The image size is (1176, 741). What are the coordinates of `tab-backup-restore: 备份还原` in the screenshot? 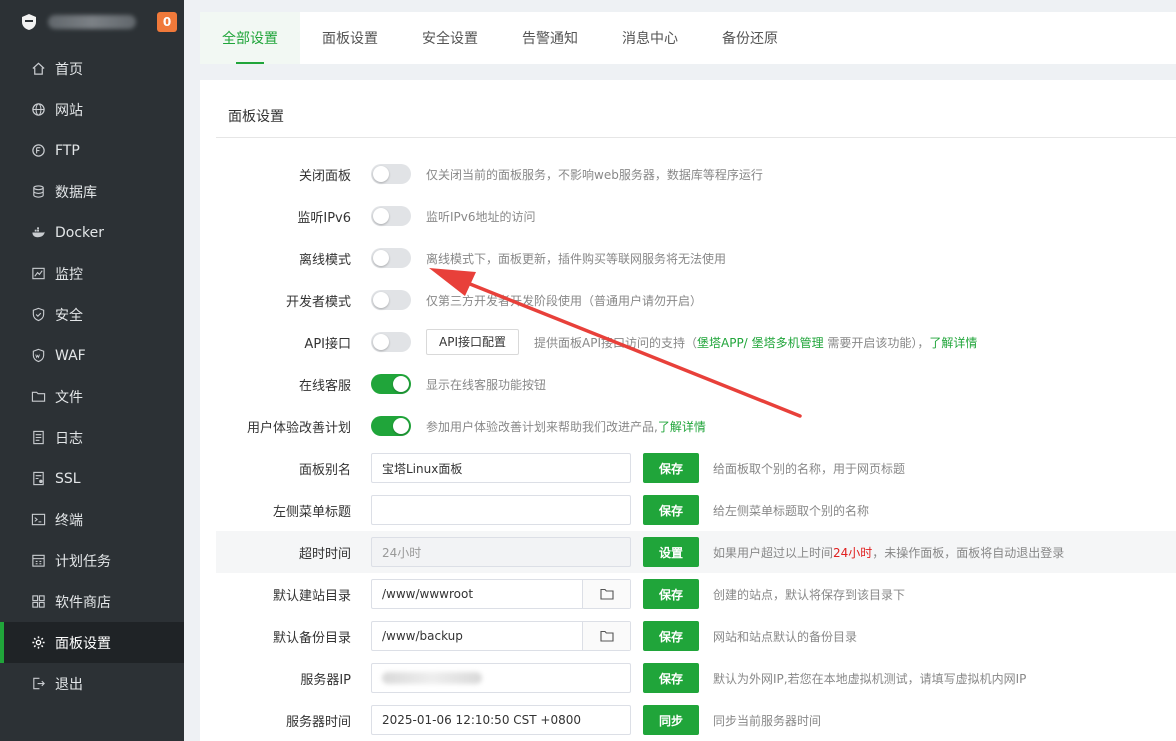 It's located at (750, 38).